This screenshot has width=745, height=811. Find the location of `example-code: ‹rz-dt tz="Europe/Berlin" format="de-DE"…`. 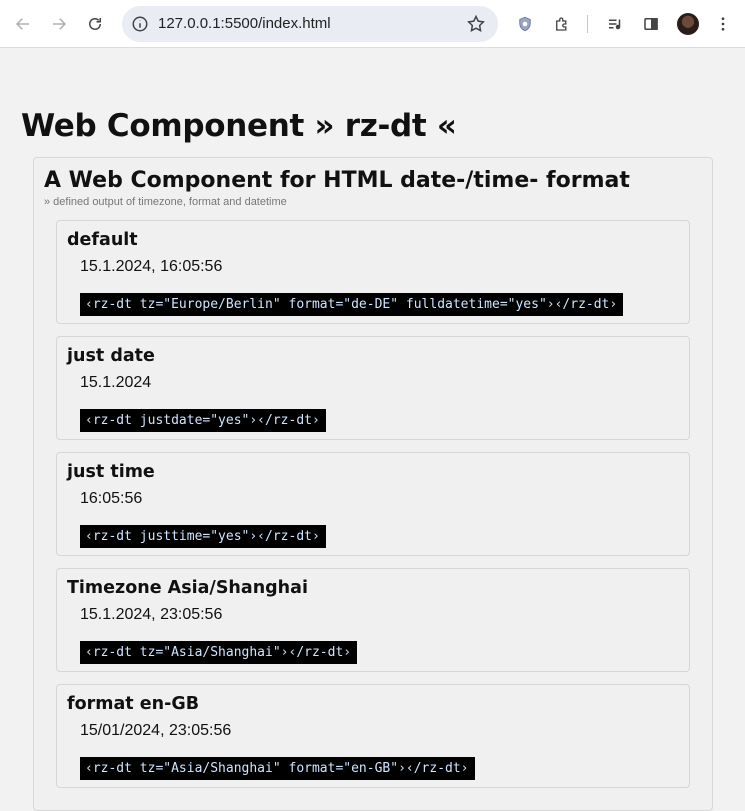

example-code: ‹rz-dt tz="Europe/Berlin" format="de-DE"… is located at coordinates (352, 304).